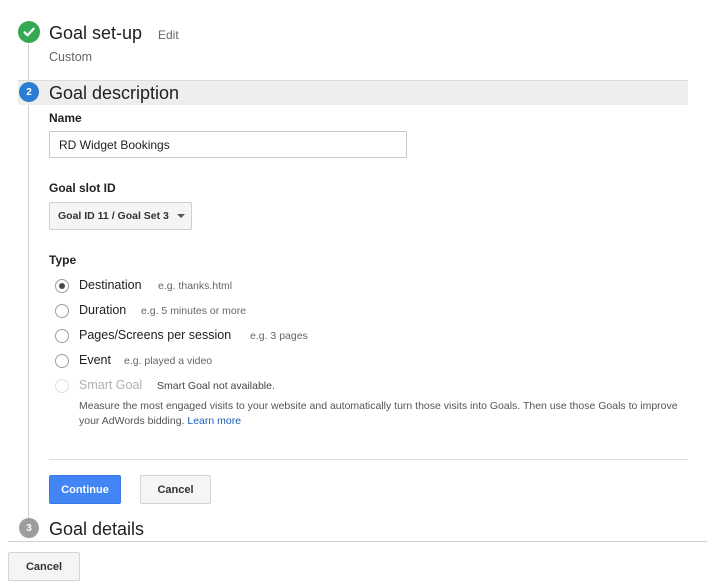  I want to click on actions-divider, so click(368, 459).